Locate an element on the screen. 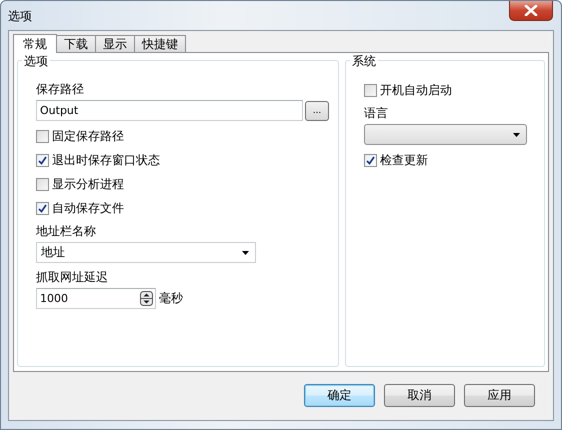 The width and height of the screenshot is (562, 430). tab: 下载 is located at coordinates (76, 43).